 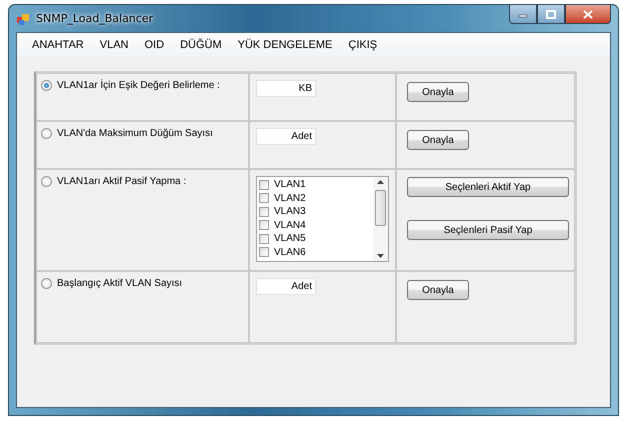 What do you see at coordinates (23, 19) in the screenshot?
I see `app-icon` at bounding box center [23, 19].